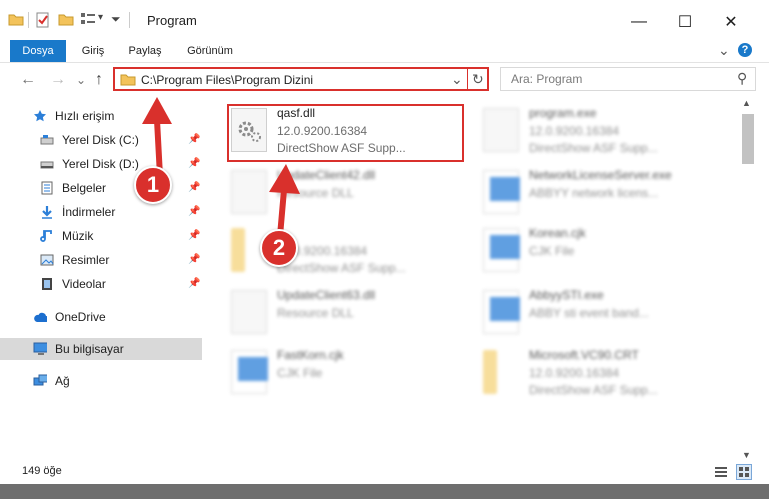 The width and height of the screenshot is (769, 499). What do you see at coordinates (745, 50) in the screenshot?
I see `help-icon: ?` at bounding box center [745, 50].